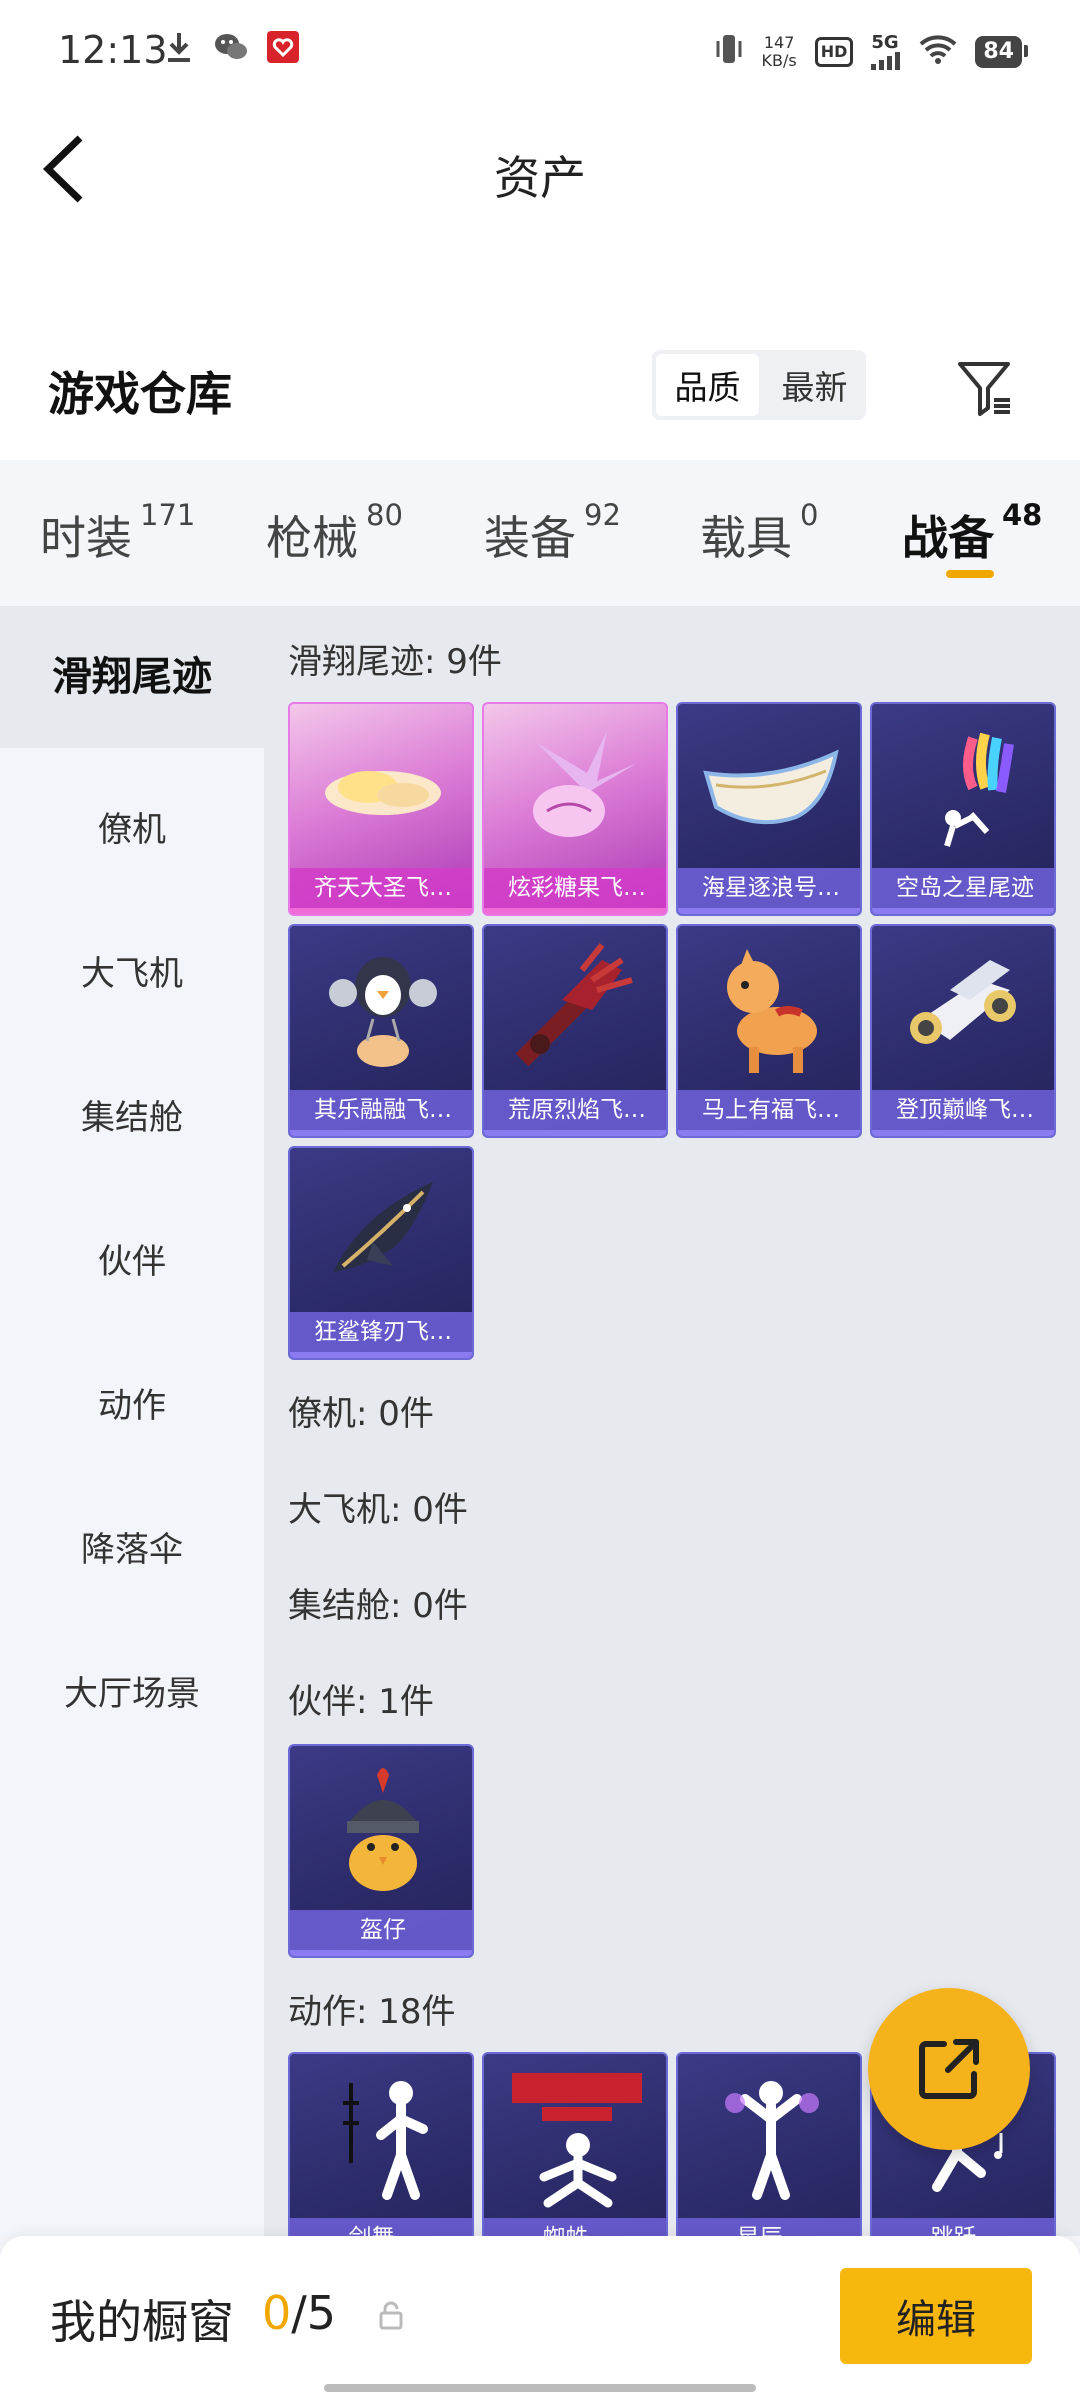 The width and height of the screenshot is (1080, 2400). I want to click on section-title-glide: 滑翔尾迹: 9件, so click(395, 662).